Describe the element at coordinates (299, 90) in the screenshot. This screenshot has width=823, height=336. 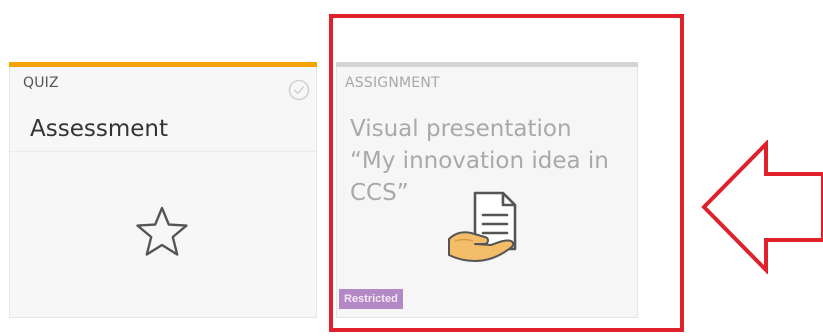
I see `check-circle-icon` at that location.